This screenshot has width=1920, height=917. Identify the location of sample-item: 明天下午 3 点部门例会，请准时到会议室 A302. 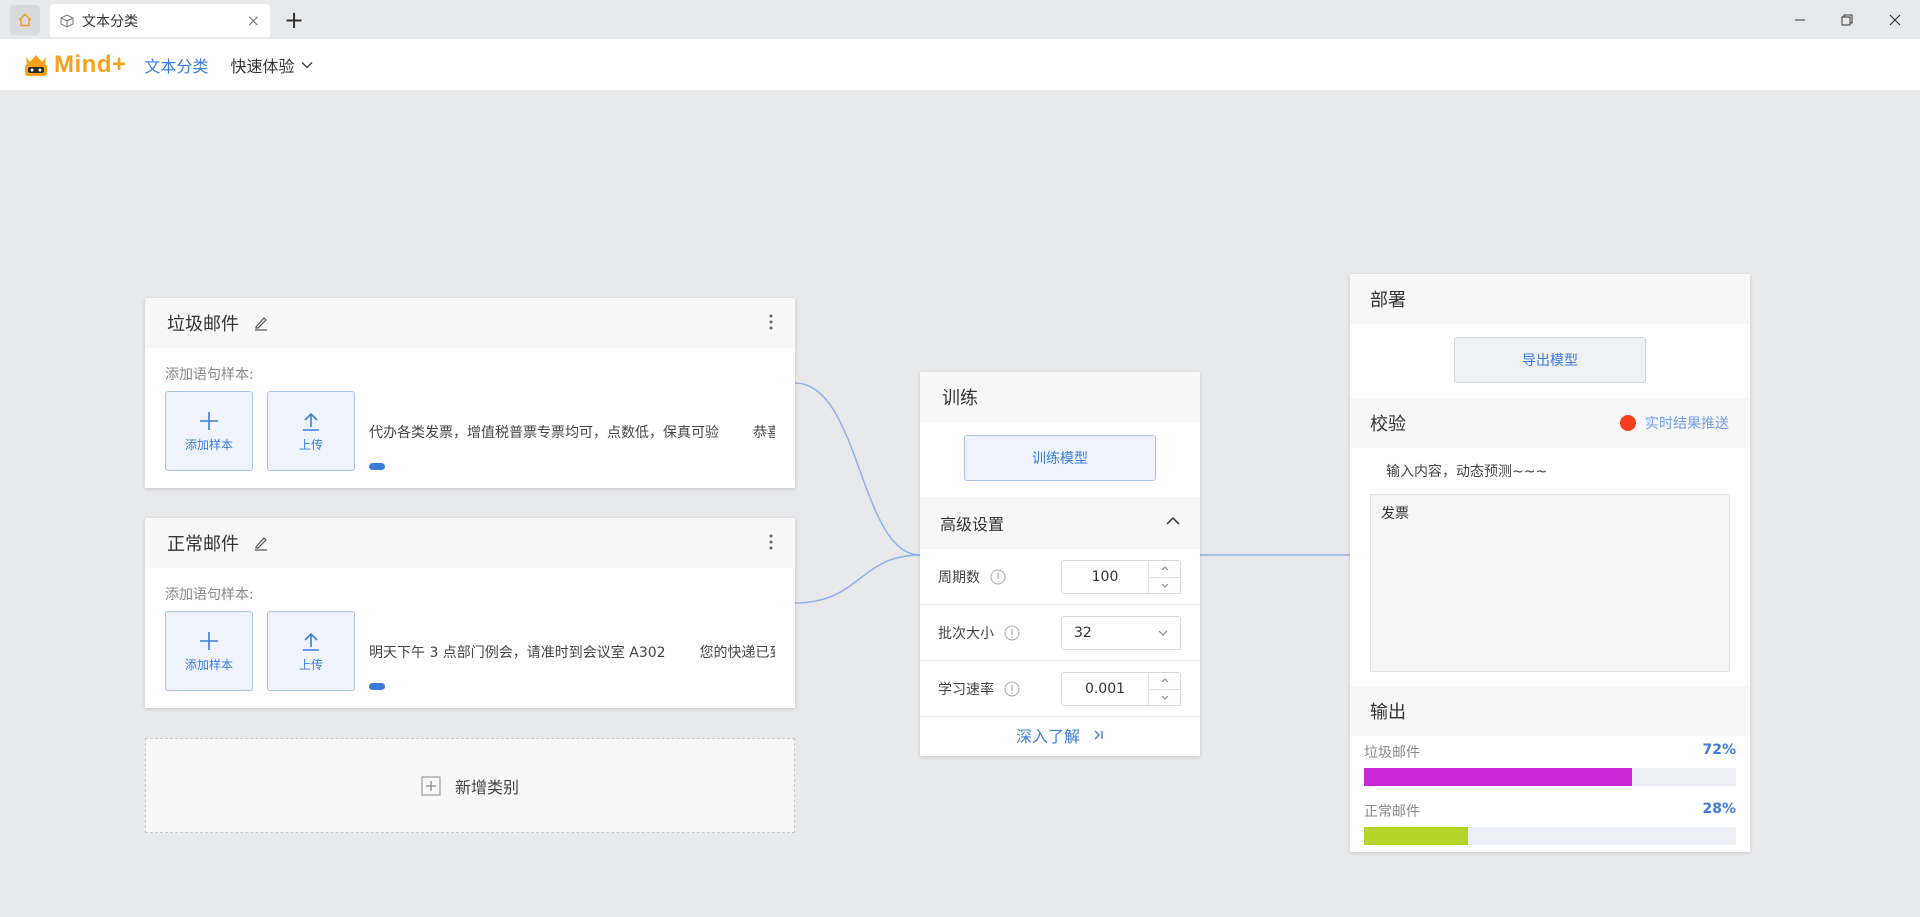
(517, 653).